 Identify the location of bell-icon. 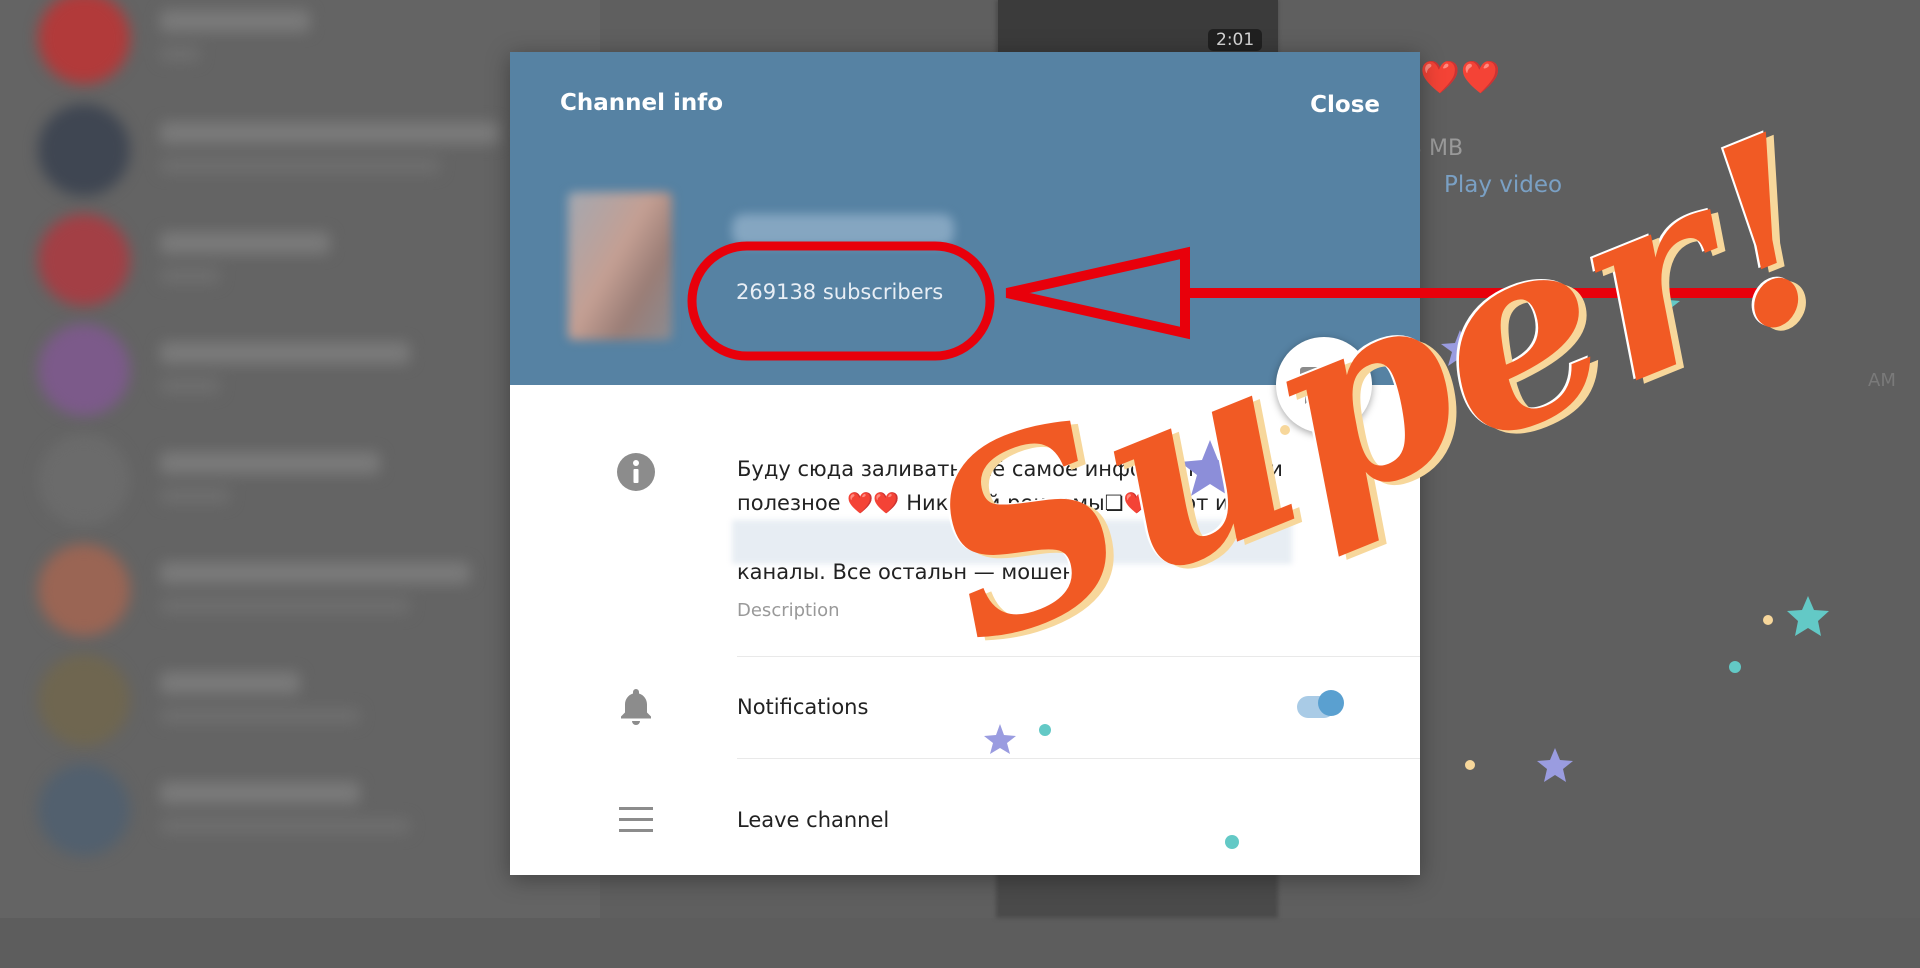
(636, 707).